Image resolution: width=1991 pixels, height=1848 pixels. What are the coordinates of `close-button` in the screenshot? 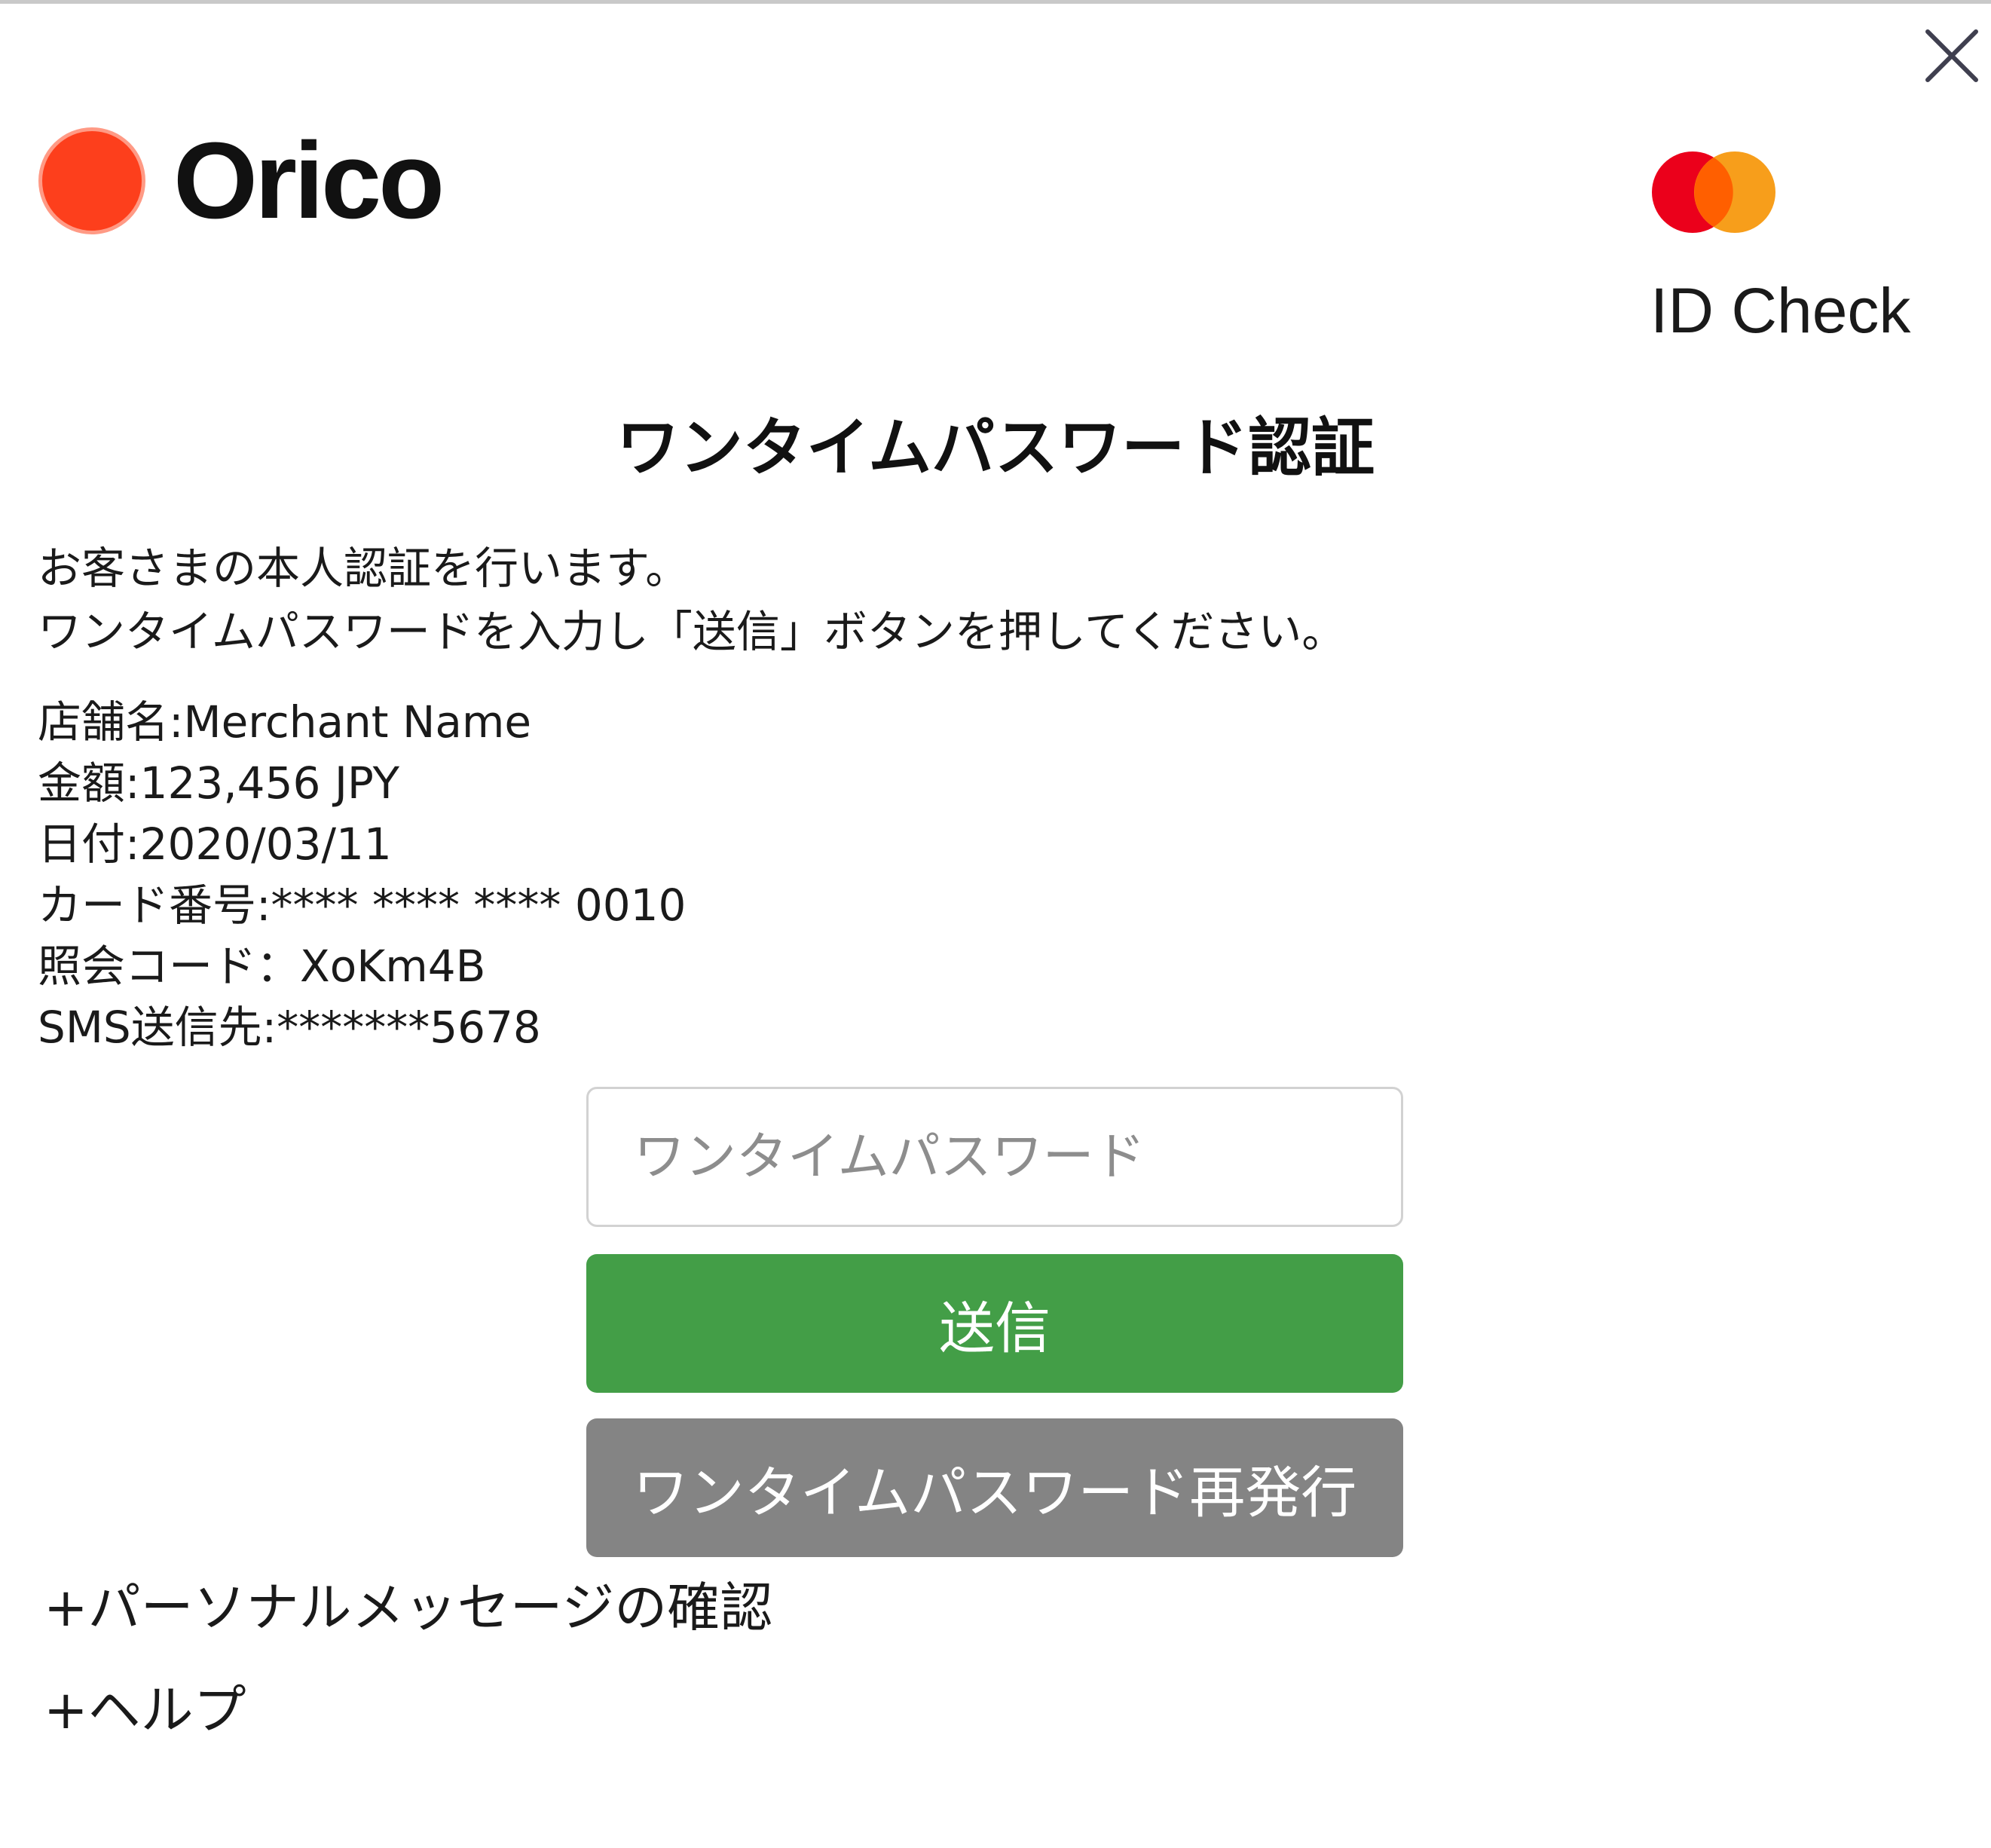 It's located at (1952, 55).